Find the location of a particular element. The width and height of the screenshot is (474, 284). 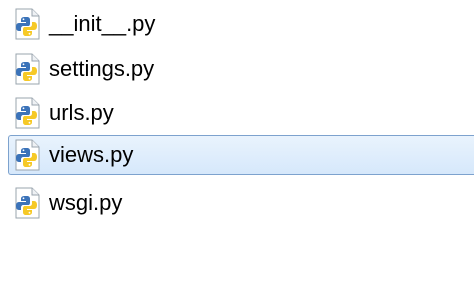

file-item-settings: settings.py is located at coordinates (241, 69).